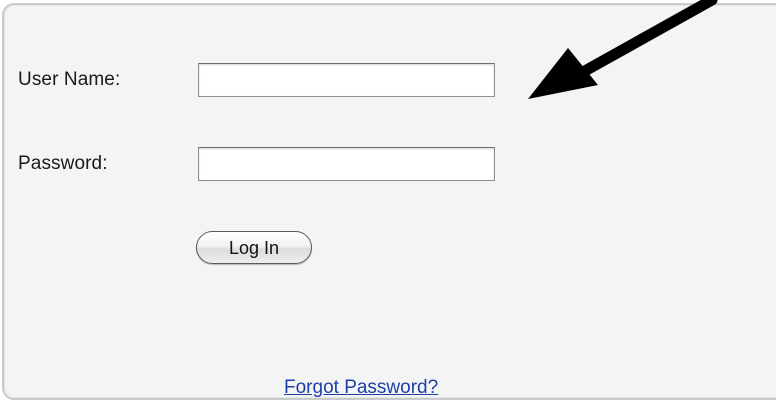 The height and width of the screenshot is (407, 776). Describe the element at coordinates (69, 79) in the screenshot. I see `username-label: User Name:` at that location.